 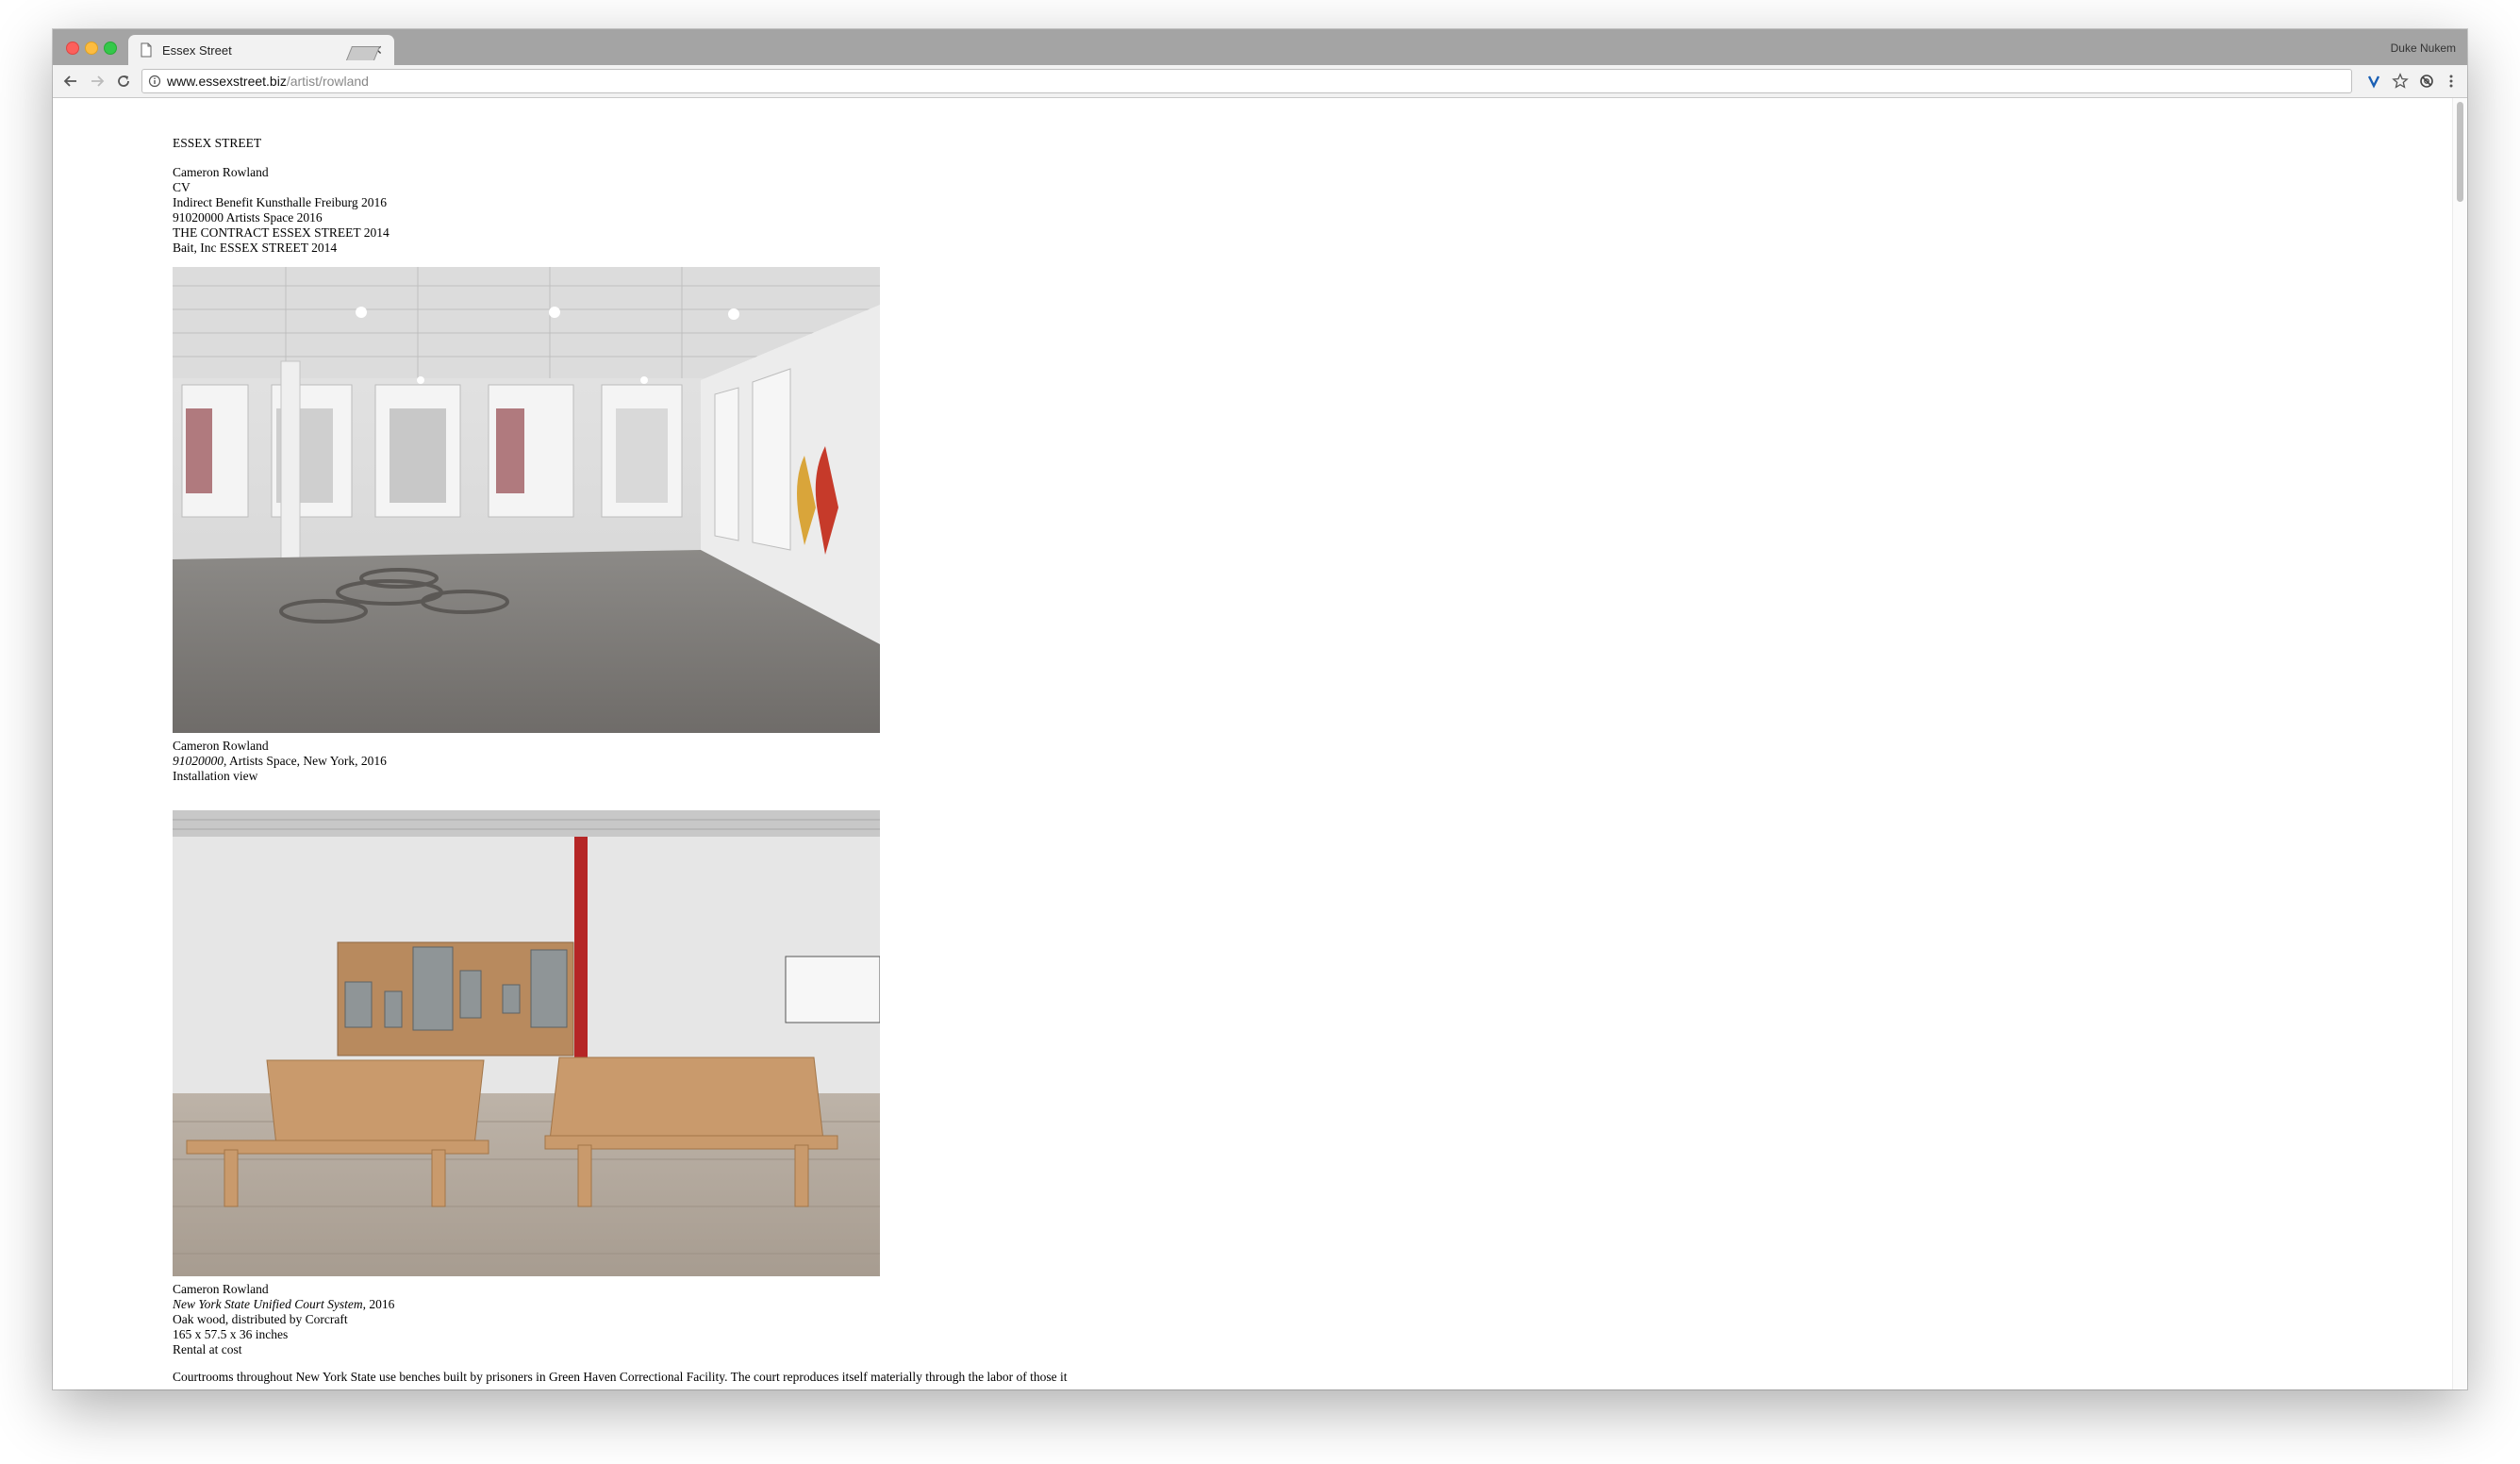 I want to click on caption-title-rest: , 2016, so click(x=379, y=1304).